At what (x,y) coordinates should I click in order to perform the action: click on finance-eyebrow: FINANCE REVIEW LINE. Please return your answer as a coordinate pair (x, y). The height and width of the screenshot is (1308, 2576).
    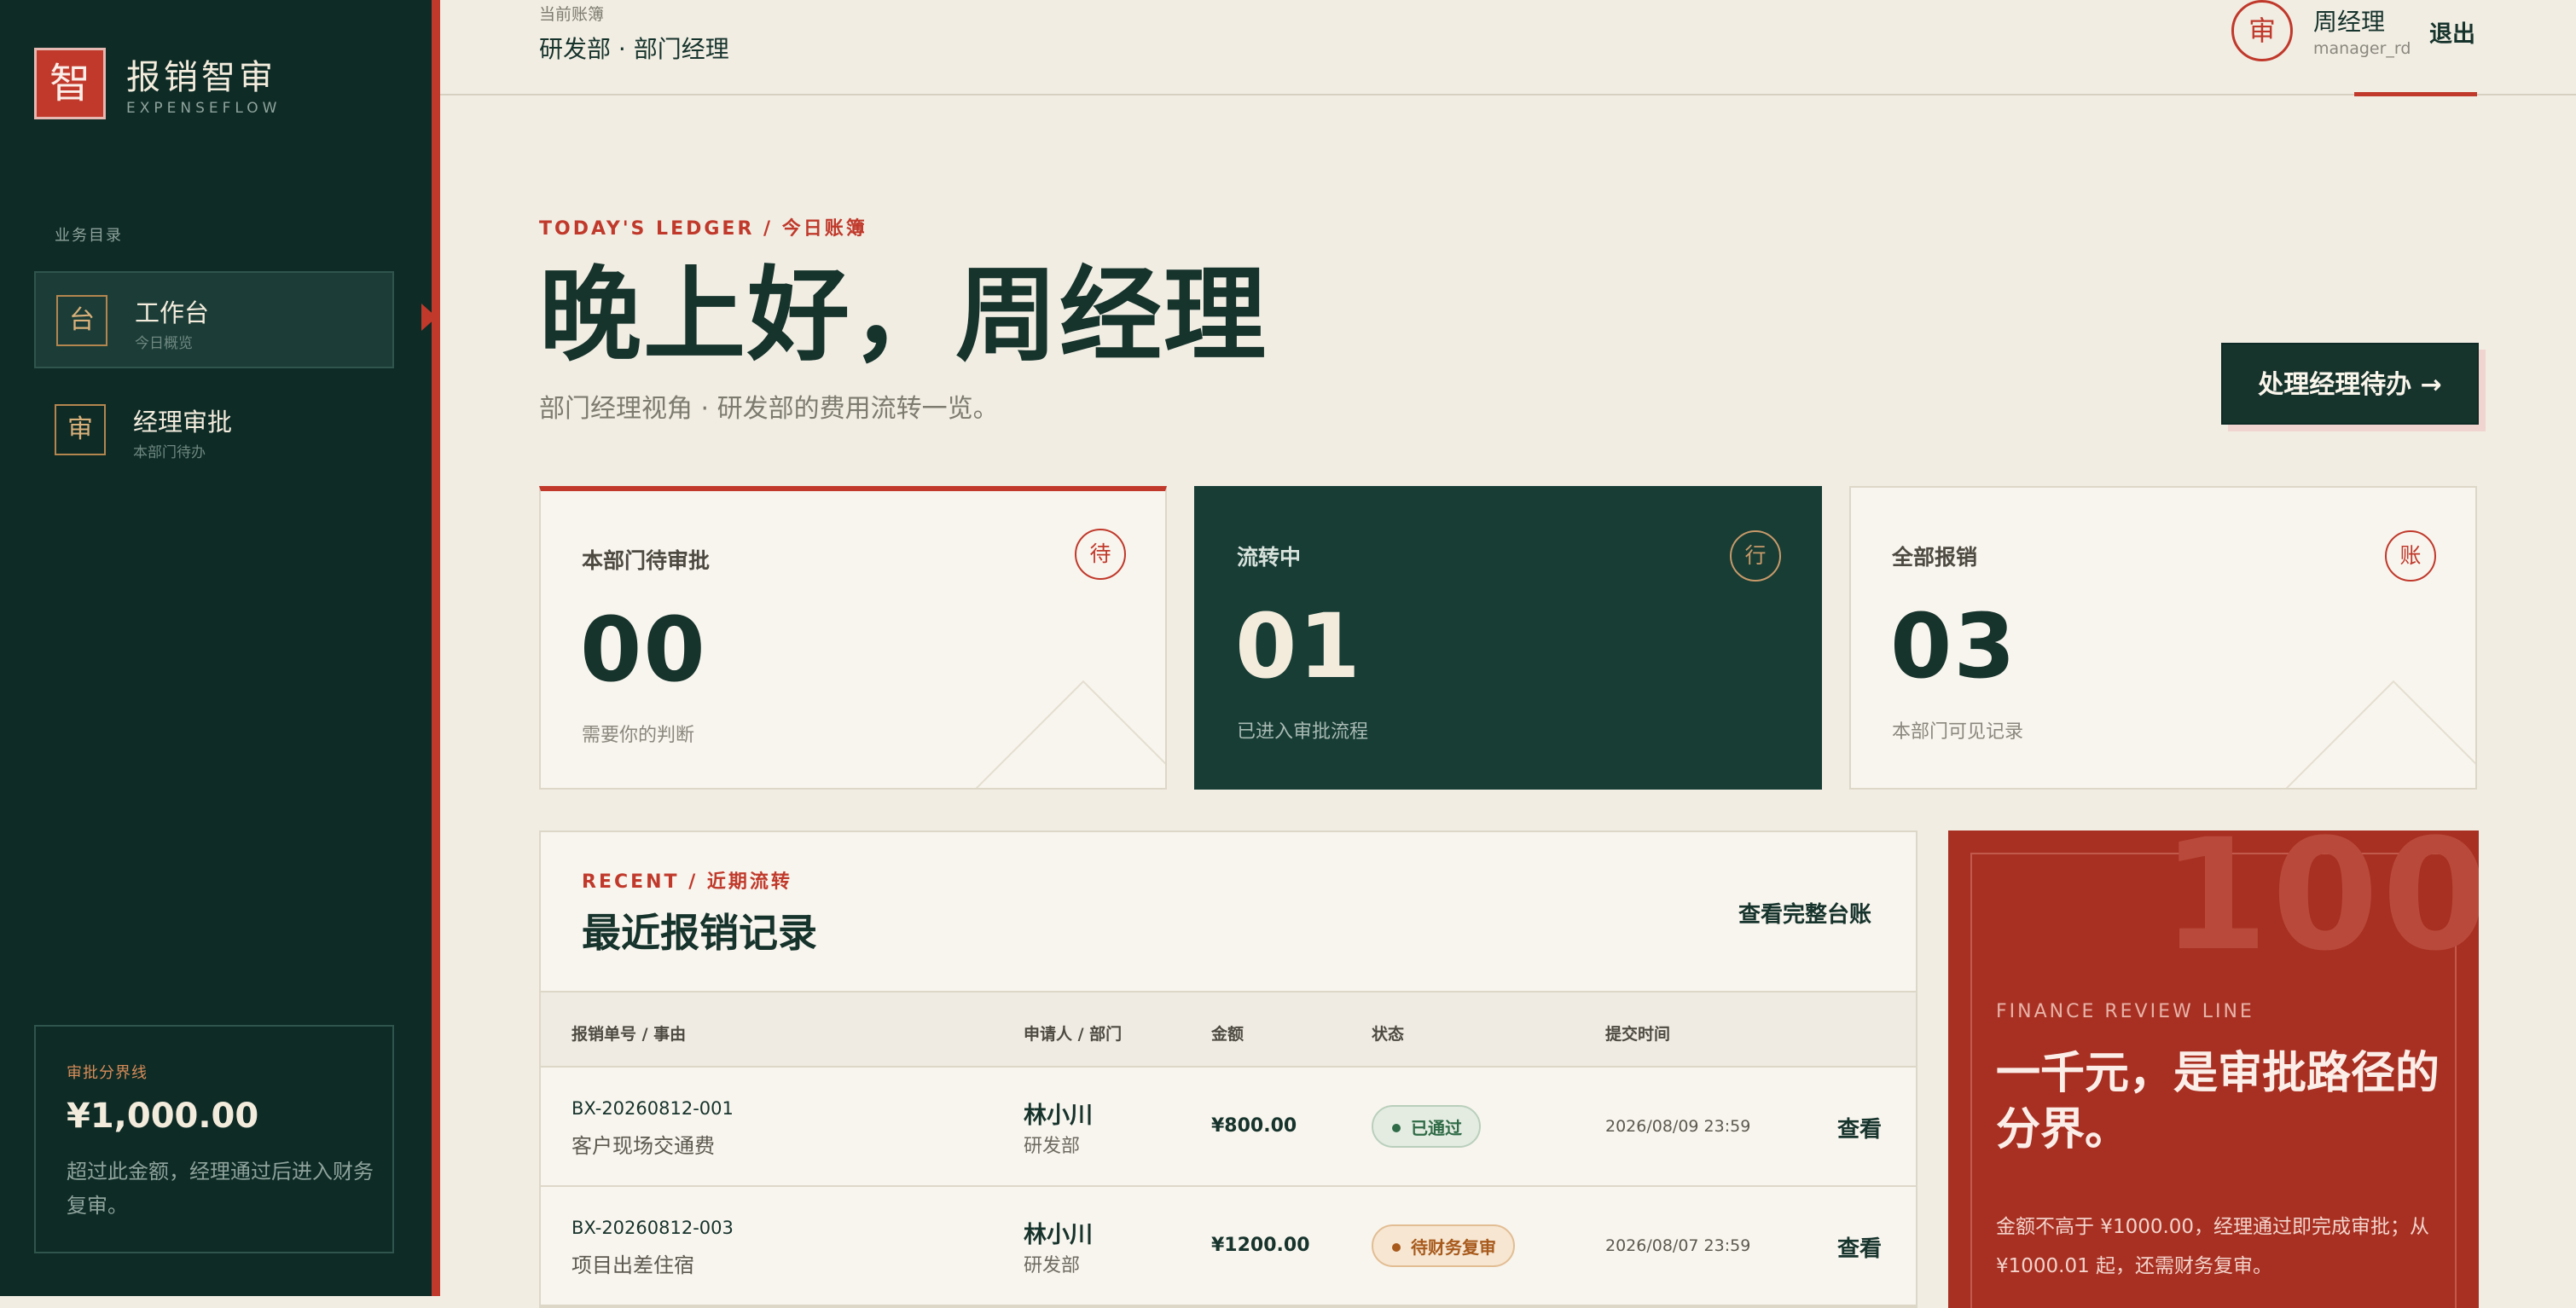
    Looking at the image, I should click on (2125, 1011).